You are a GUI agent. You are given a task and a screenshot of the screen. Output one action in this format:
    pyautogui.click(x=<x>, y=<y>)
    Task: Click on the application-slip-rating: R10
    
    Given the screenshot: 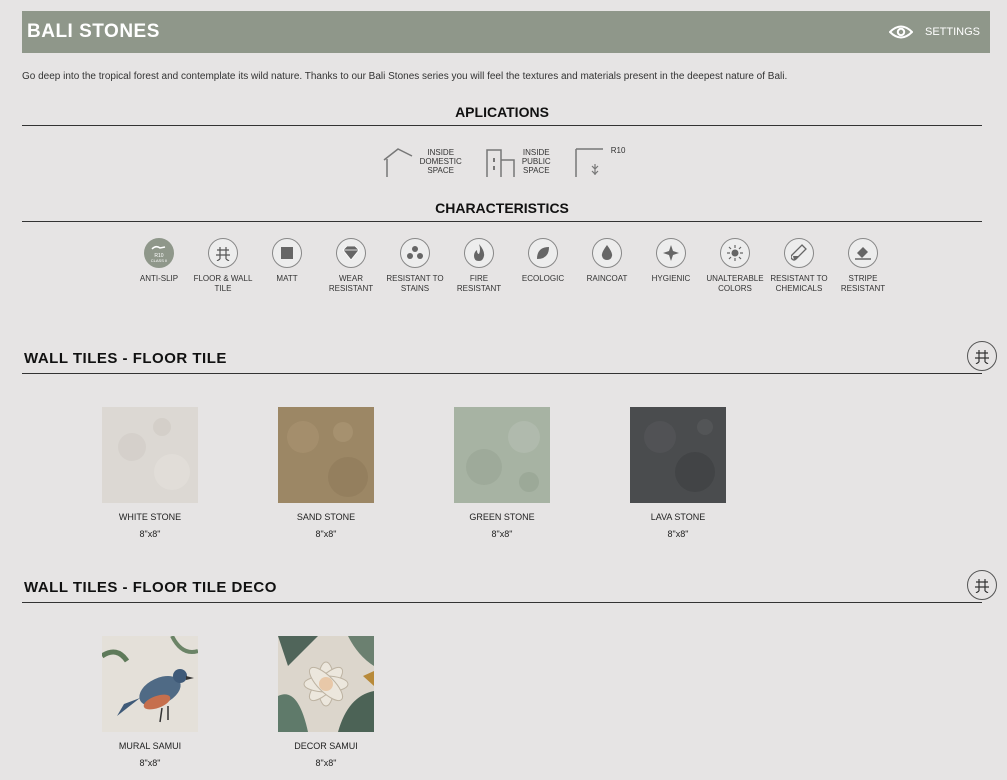 What is the action you would take?
    pyautogui.click(x=599, y=161)
    